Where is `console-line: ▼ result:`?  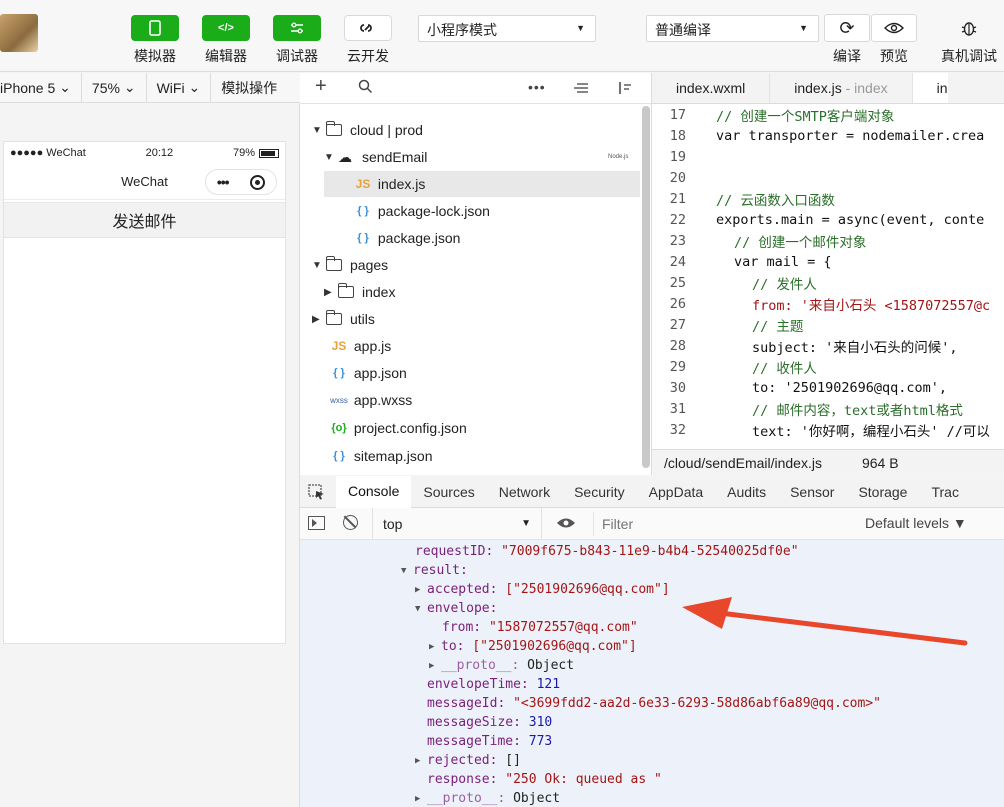
console-line: ▼ result: is located at coordinates (434, 570).